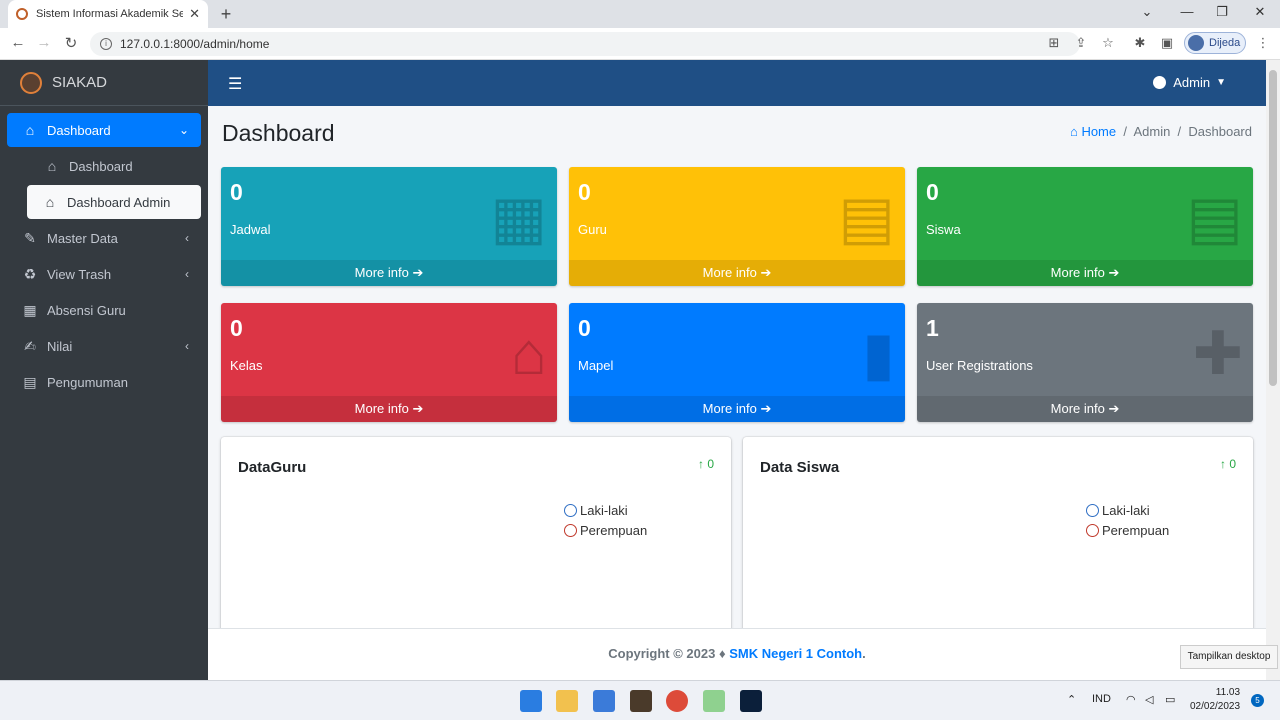  Describe the element at coordinates (1260, 12) in the screenshot. I see `close-window-button: ✕` at that location.